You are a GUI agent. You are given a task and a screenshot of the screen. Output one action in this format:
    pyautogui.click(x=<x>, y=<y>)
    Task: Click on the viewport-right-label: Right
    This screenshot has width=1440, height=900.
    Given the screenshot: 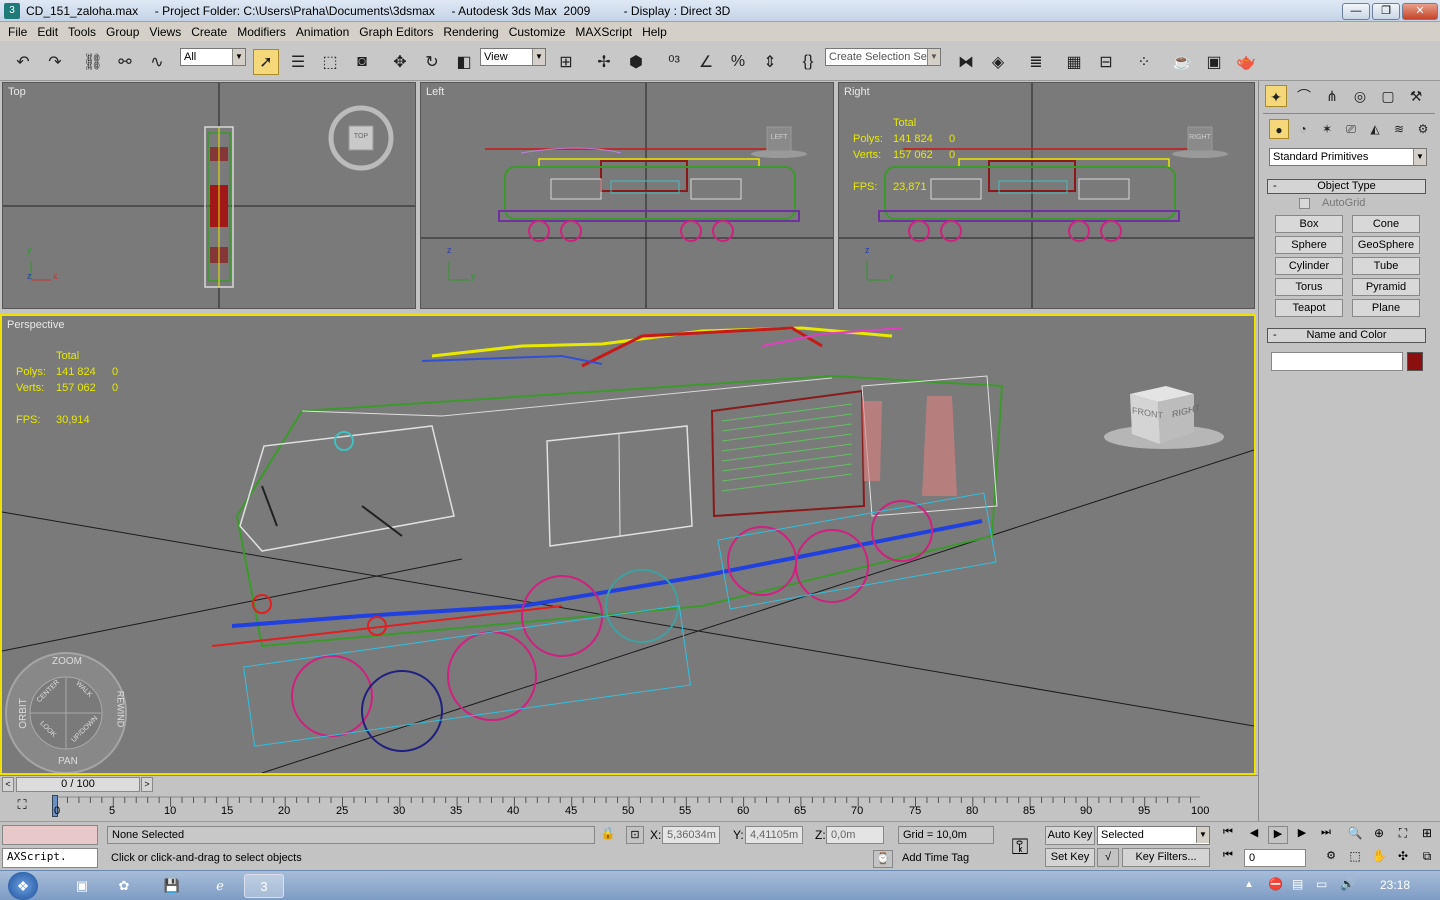 What is the action you would take?
    pyautogui.click(x=857, y=92)
    